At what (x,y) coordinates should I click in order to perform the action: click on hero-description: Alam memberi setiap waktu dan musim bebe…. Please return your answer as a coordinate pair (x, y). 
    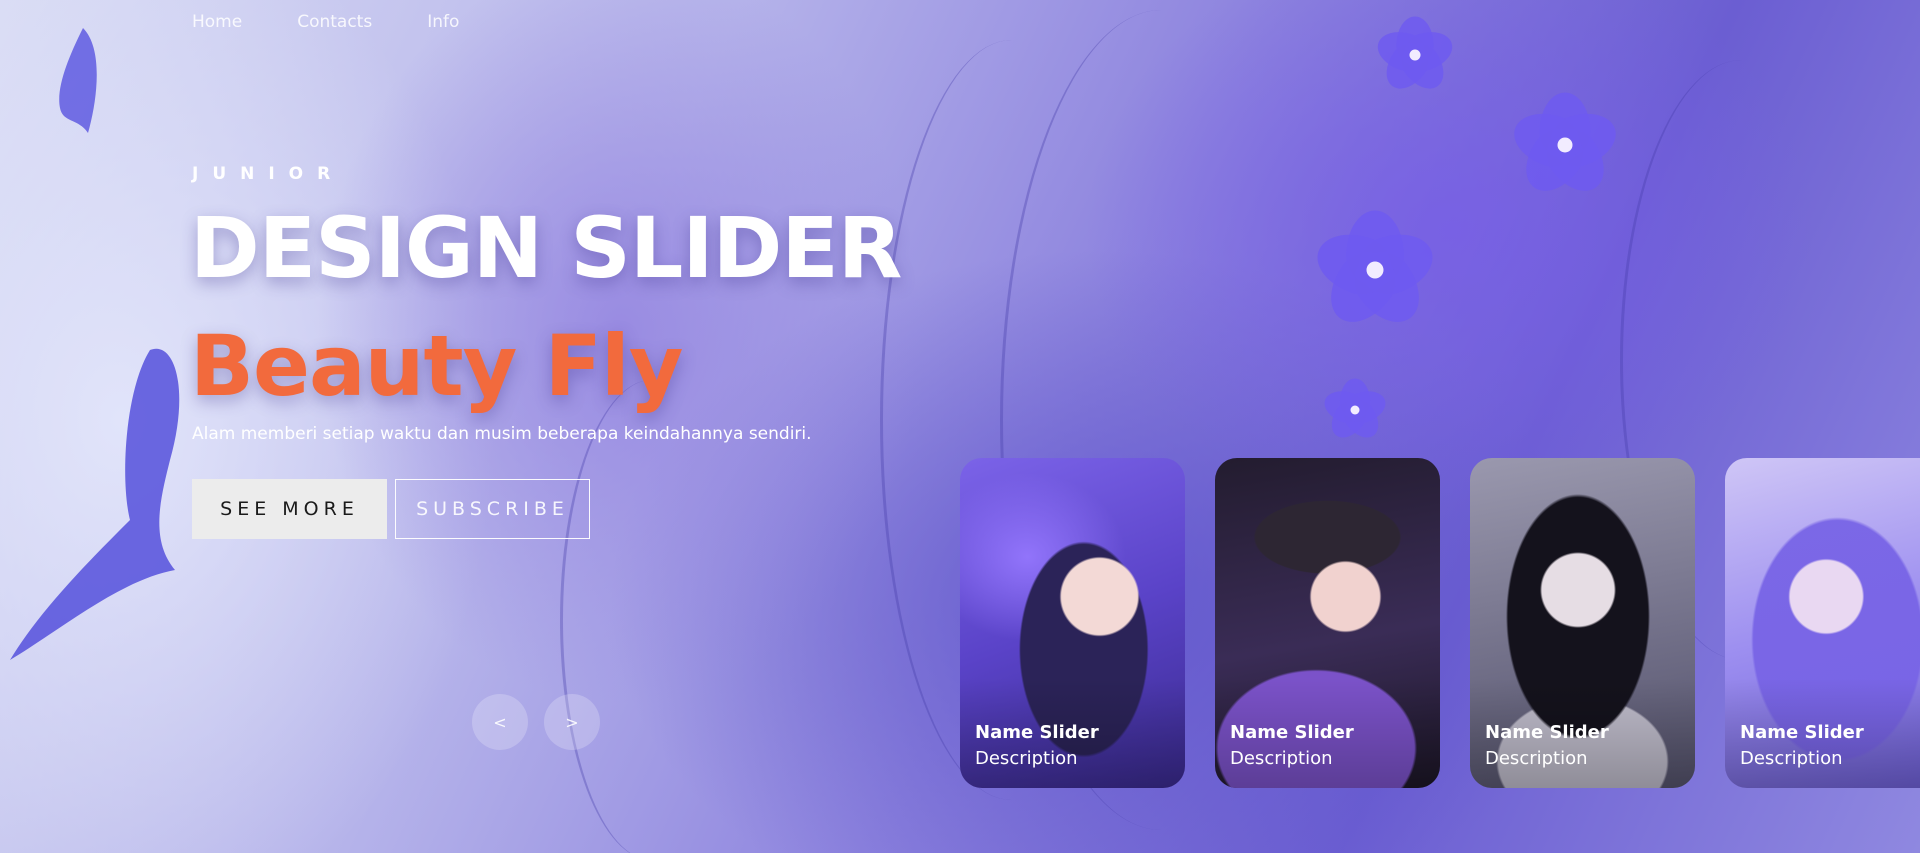
    Looking at the image, I should click on (502, 434).